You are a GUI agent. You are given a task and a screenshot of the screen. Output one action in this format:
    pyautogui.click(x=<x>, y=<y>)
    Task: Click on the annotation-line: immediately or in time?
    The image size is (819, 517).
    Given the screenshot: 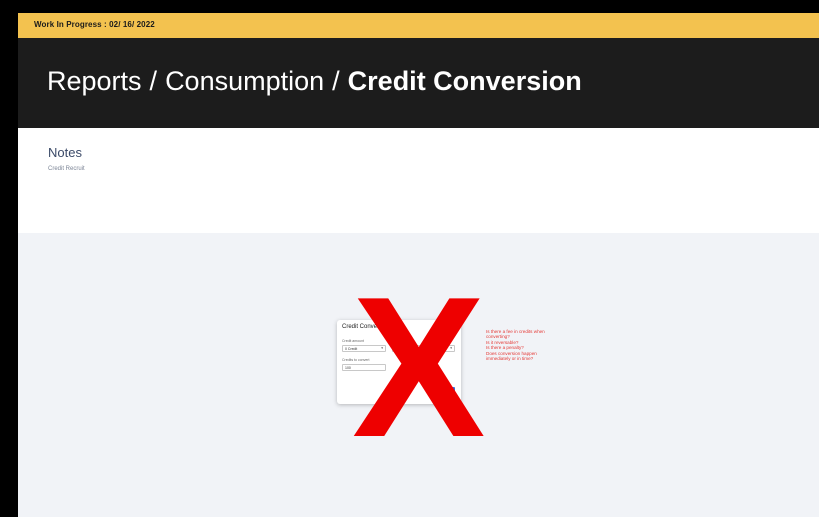 What is the action you would take?
    pyautogui.click(x=510, y=359)
    